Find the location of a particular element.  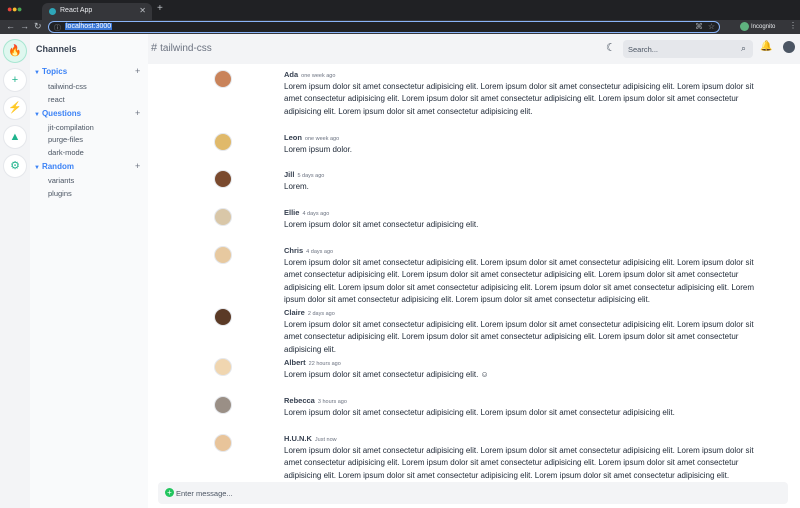

sidebar-item-dark-mode: dark-mode is located at coordinates (66, 152).